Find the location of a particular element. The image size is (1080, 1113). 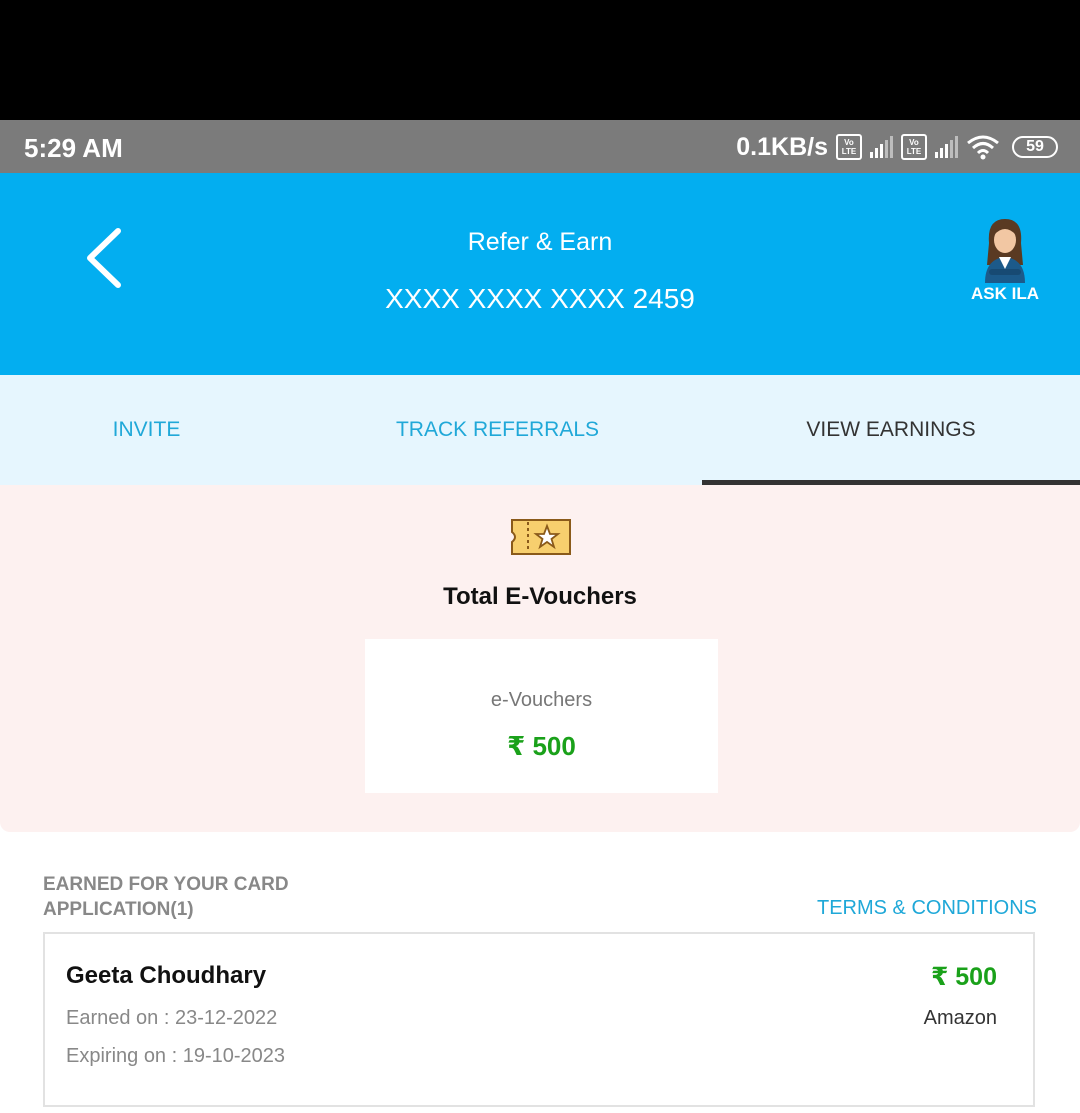

network-speed: 0.1KB/s is located at coordinates (782, 146).